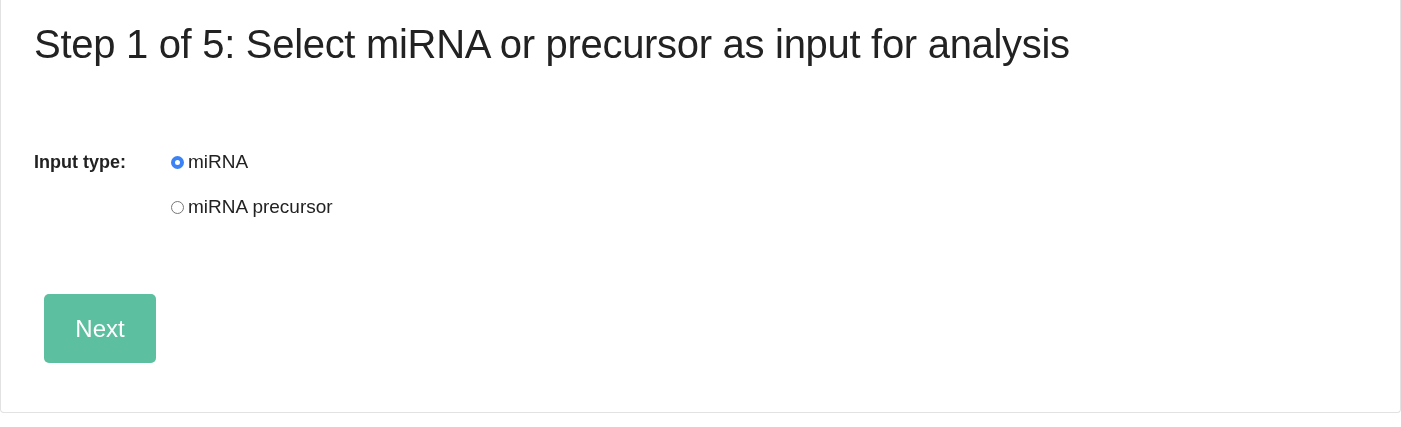 This screenshot has width=1401, height=427. What do you see at coordinates (252, 162) in the screenshot?
I see `radio-option: miRNA` at bounding box center [252, 162].